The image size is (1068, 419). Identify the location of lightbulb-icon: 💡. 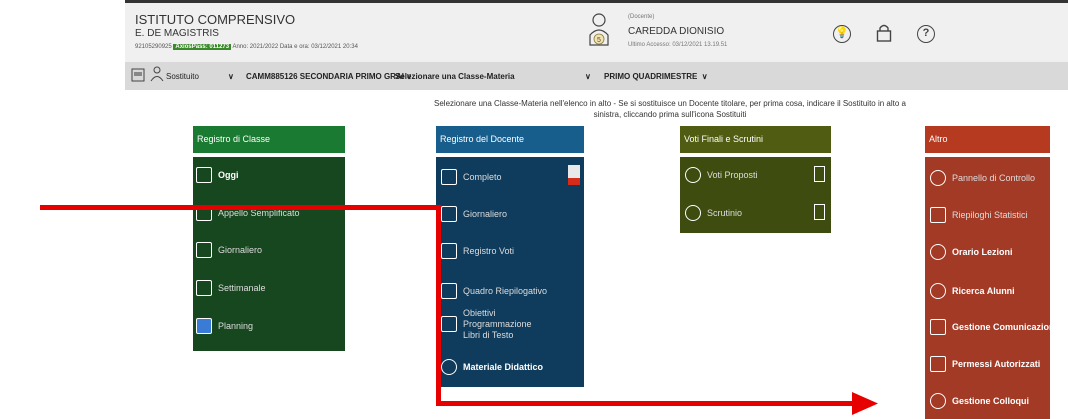
(842, 34).